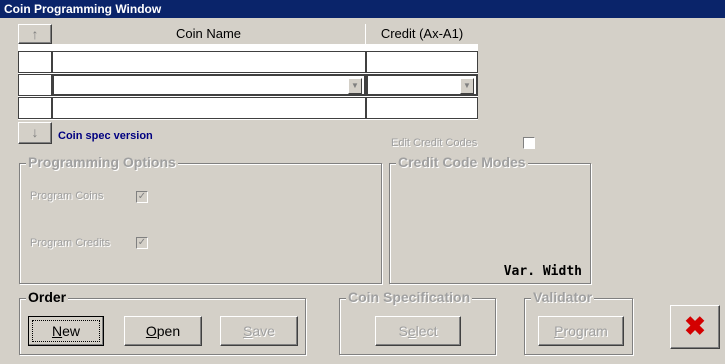  What do you see at coordinates (529, 143) in the screenshot?
I see `edit-credit-codes-checkbox` at bounding box center [529, 143].